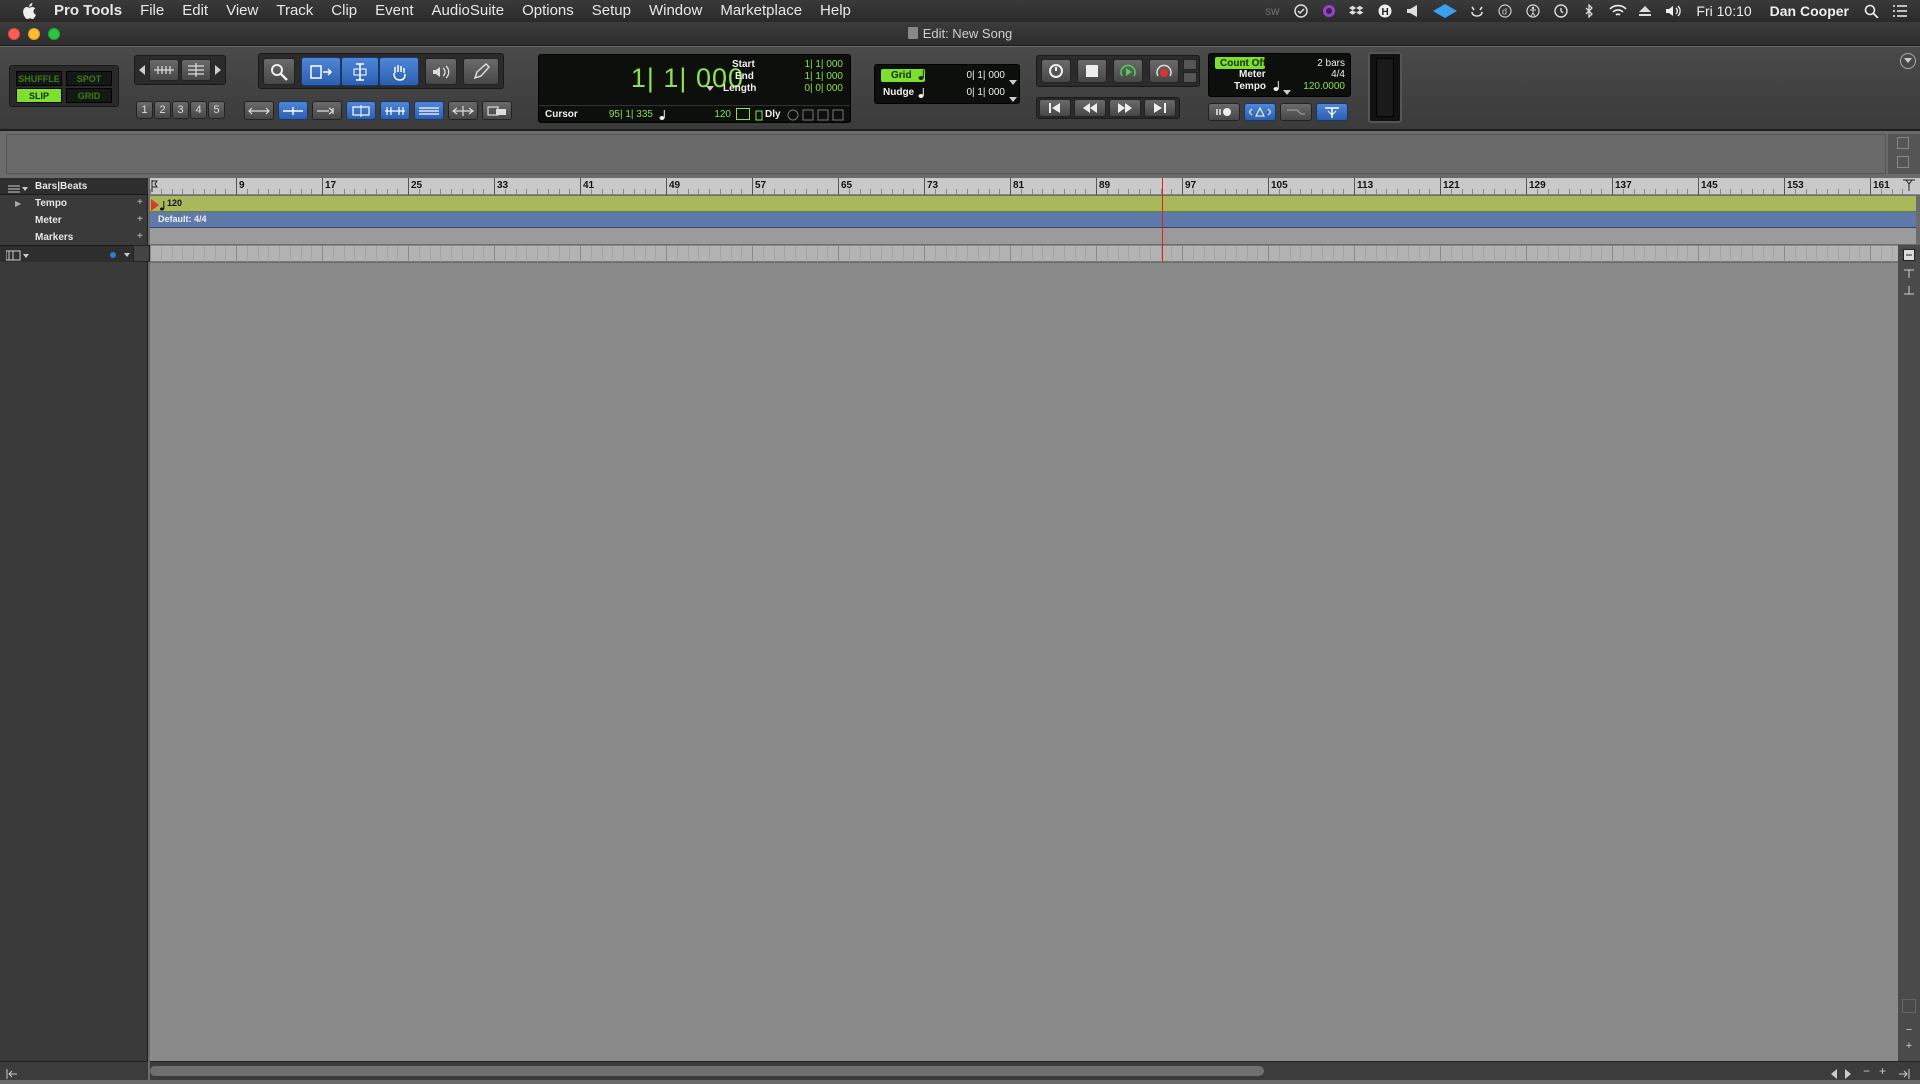 This screenshot has height=1084, width=1920. I want to click on length-value: 0| 0| 000, so click(811, 88).